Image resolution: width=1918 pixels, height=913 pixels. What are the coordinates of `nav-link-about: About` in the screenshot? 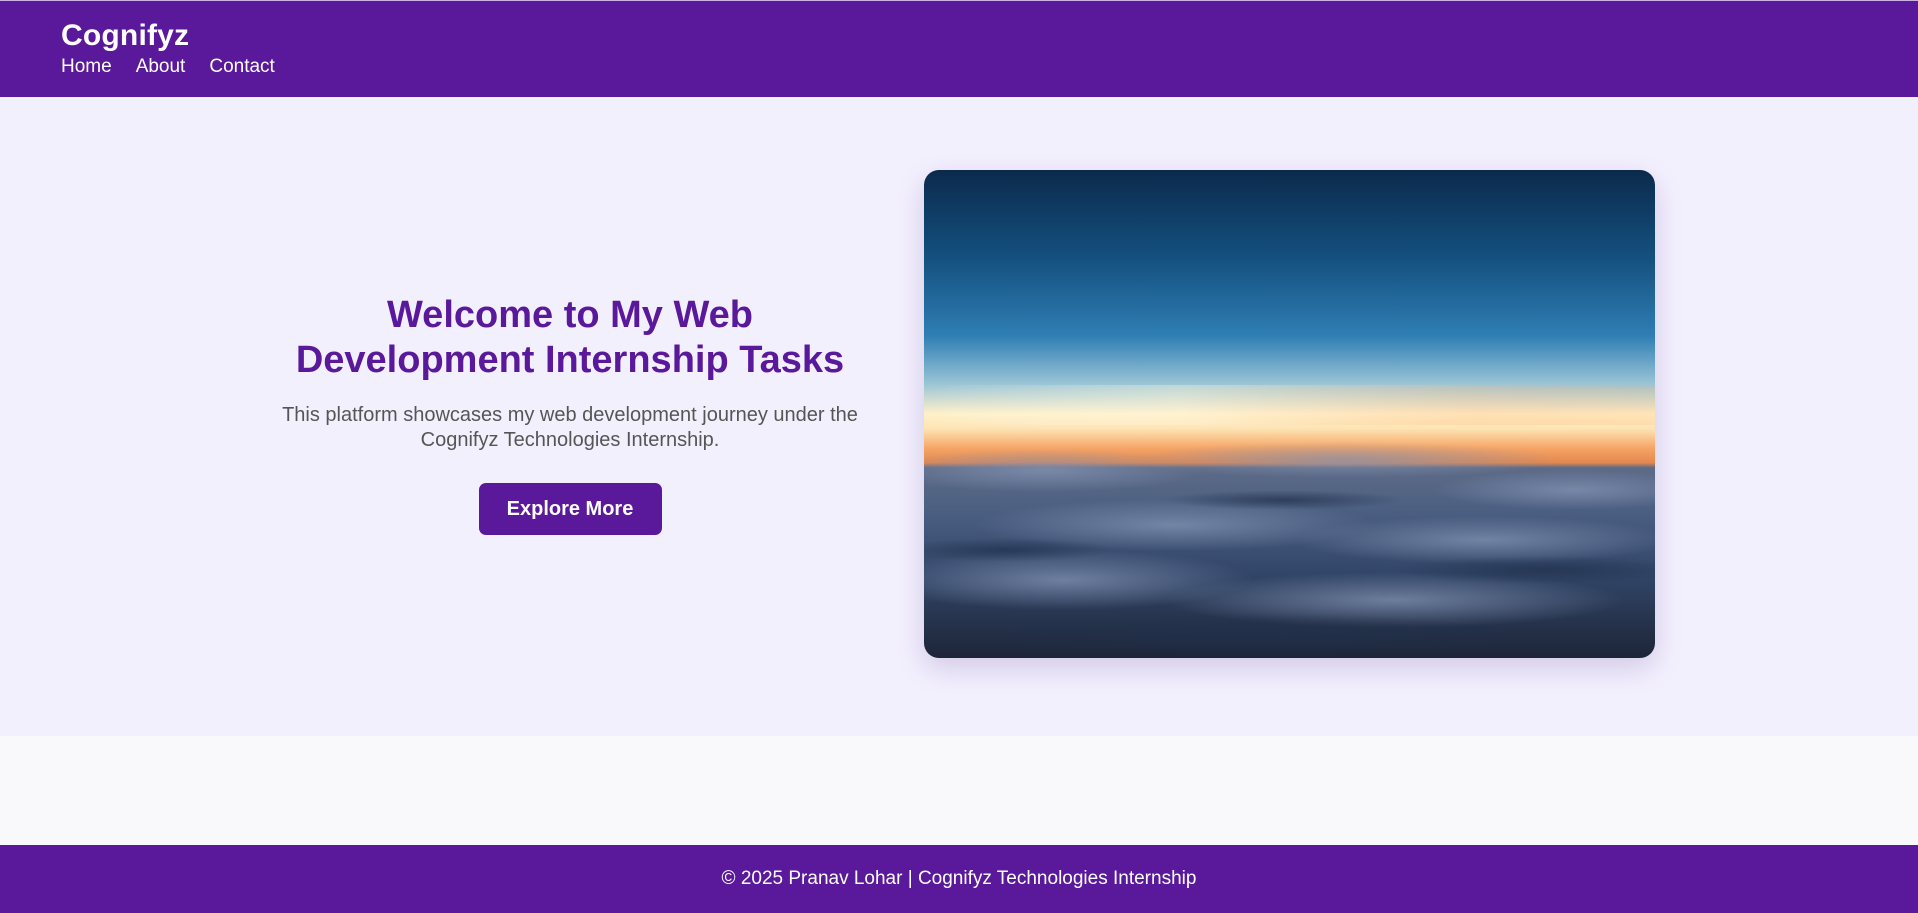 It's located at (161, 67).